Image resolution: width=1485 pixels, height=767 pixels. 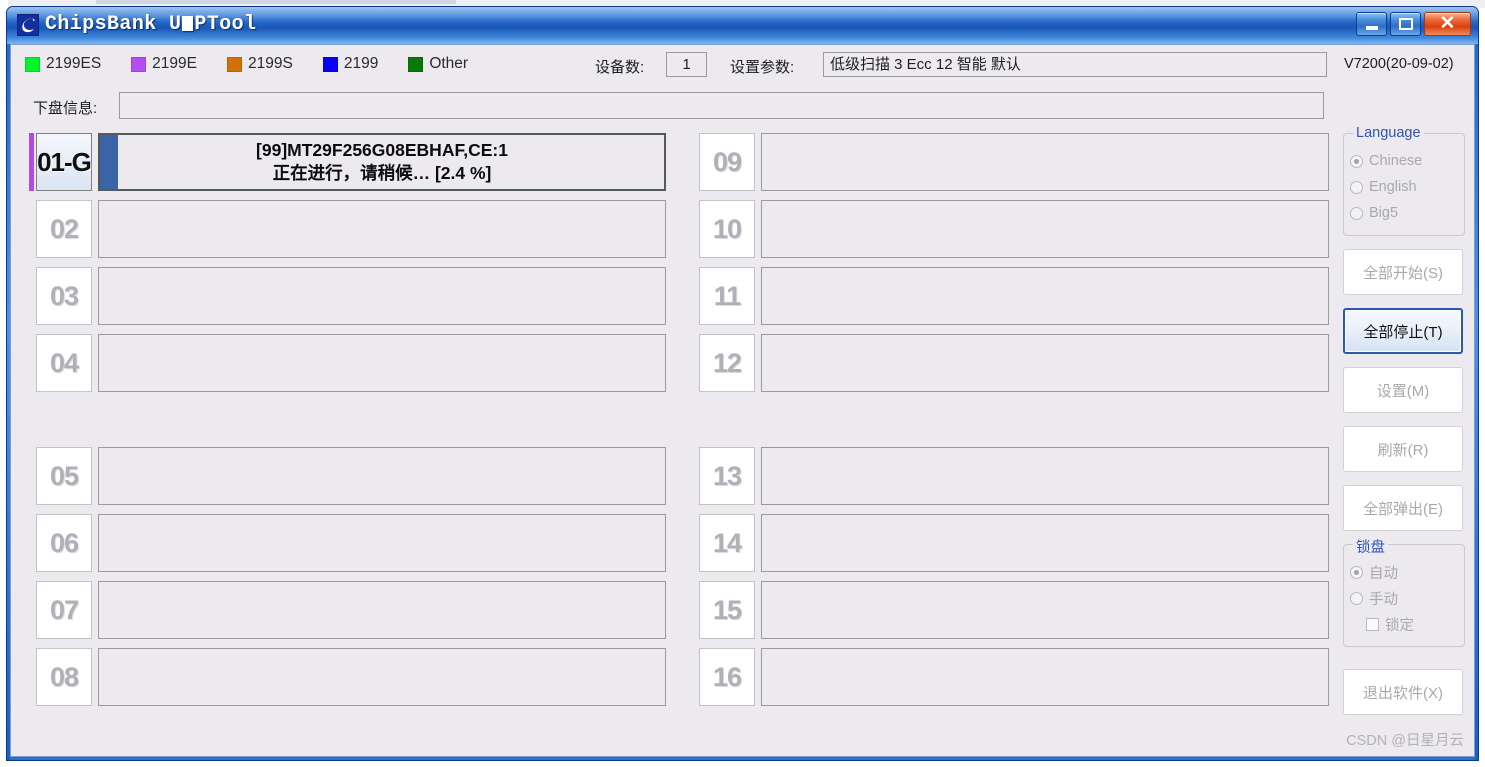 I want to click on device-count-label: 设备数:, so click(x=620, y=67).